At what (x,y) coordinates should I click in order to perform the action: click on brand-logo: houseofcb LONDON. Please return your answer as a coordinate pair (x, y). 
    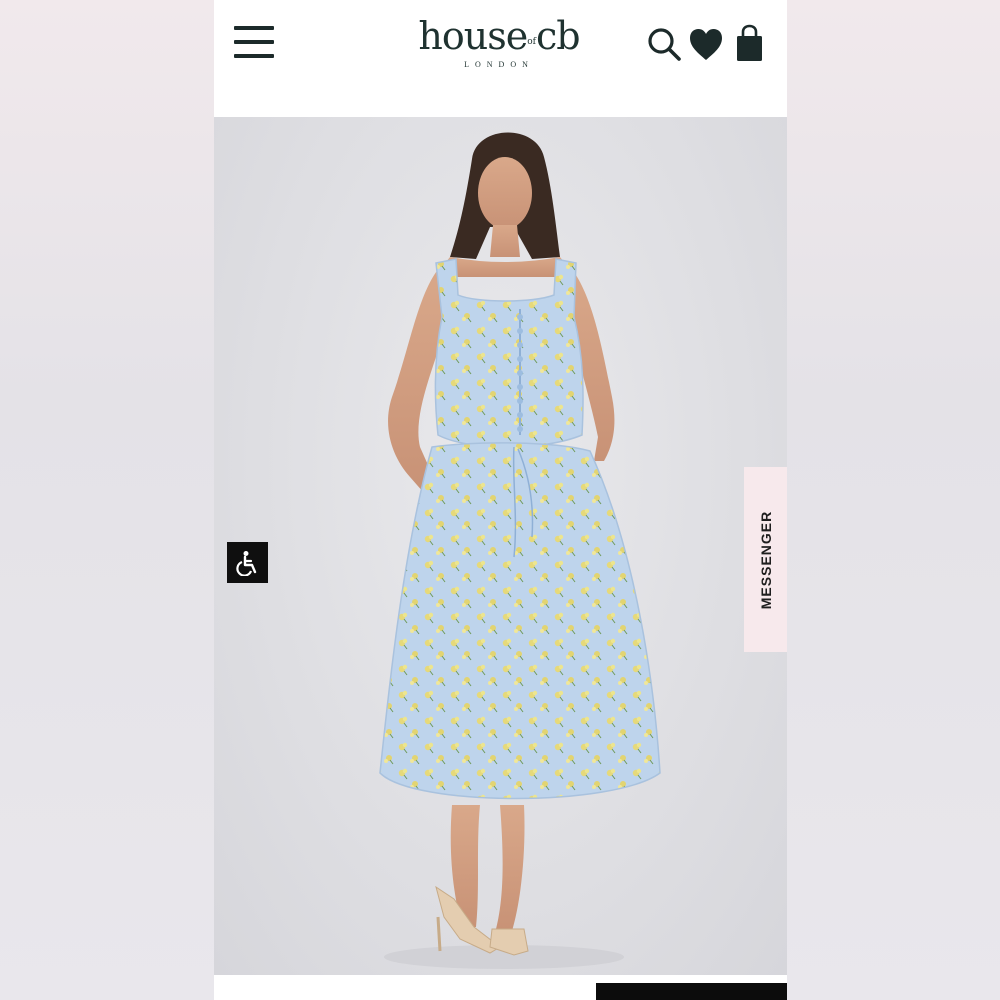
    Looking at the image, I should click on (499, 41).